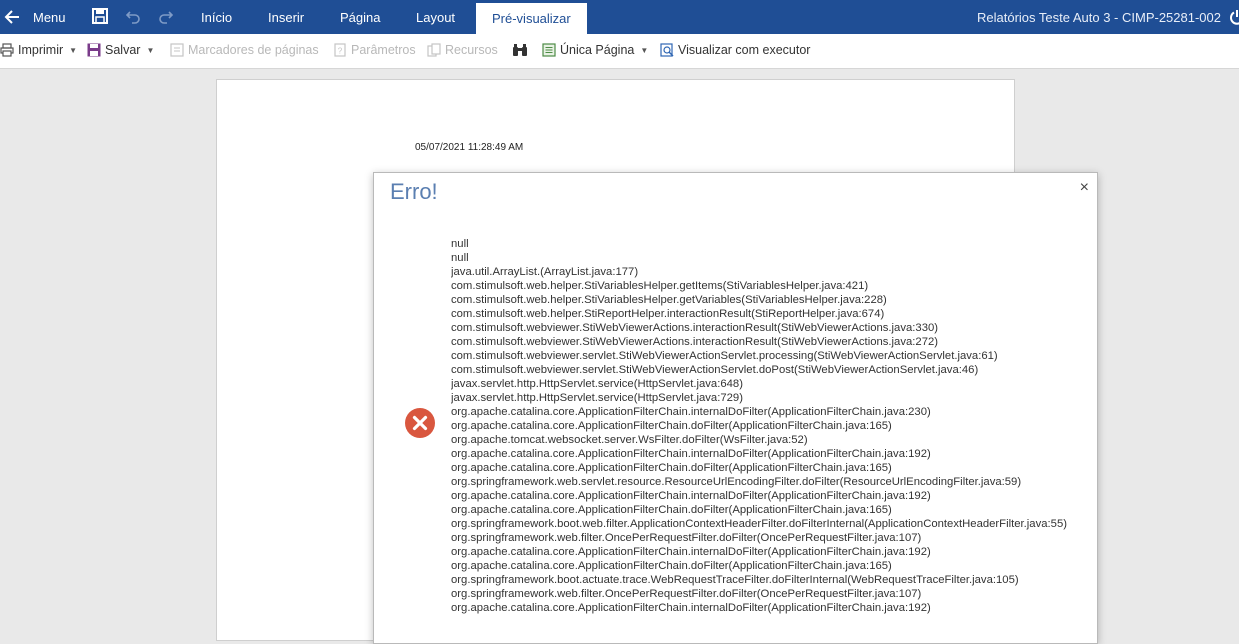  What do you see at coordinates (471, 50) in the screenshot?
I see `resources-label: Recursos` at bounding box center [471, 50].